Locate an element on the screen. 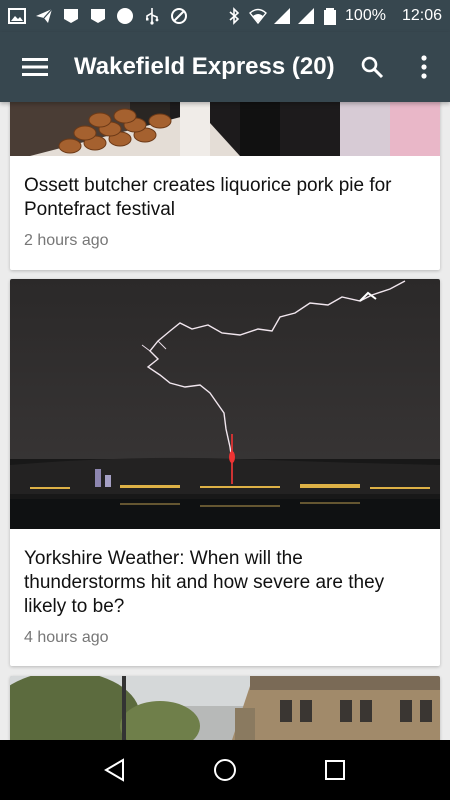  search-icon is located at coordinates (372, 67).